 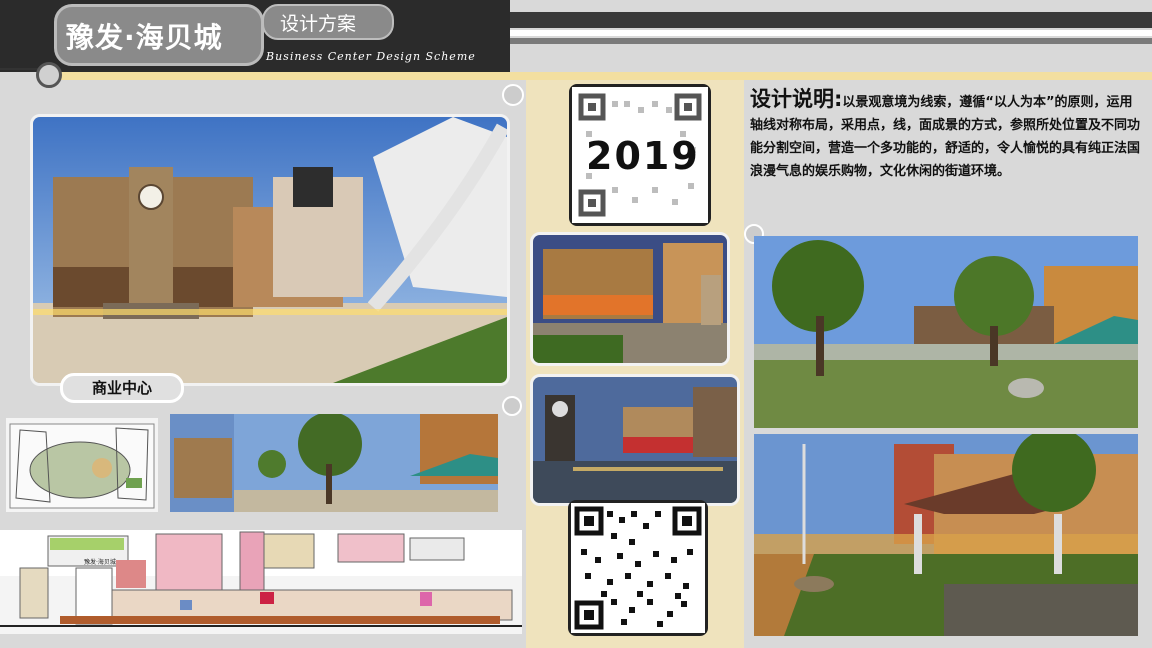 What do you see at coordinates (100, 562) in the screenshot?
I see `elevation-sign: 豫发·海贝城` at bounding box center [100, 562].